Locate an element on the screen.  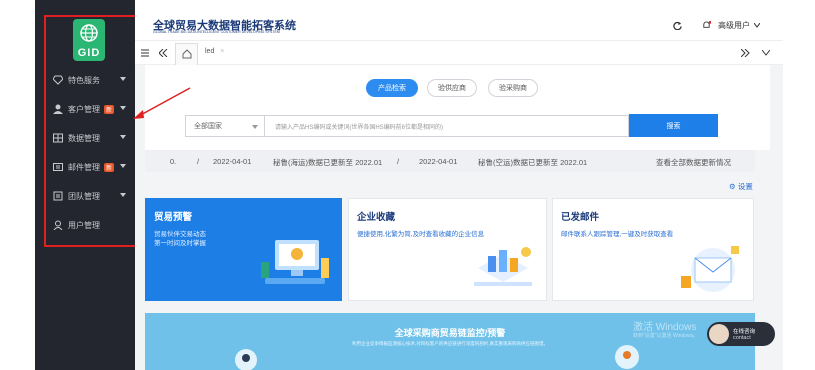
bell-icon is located at coordinates (706, 25).